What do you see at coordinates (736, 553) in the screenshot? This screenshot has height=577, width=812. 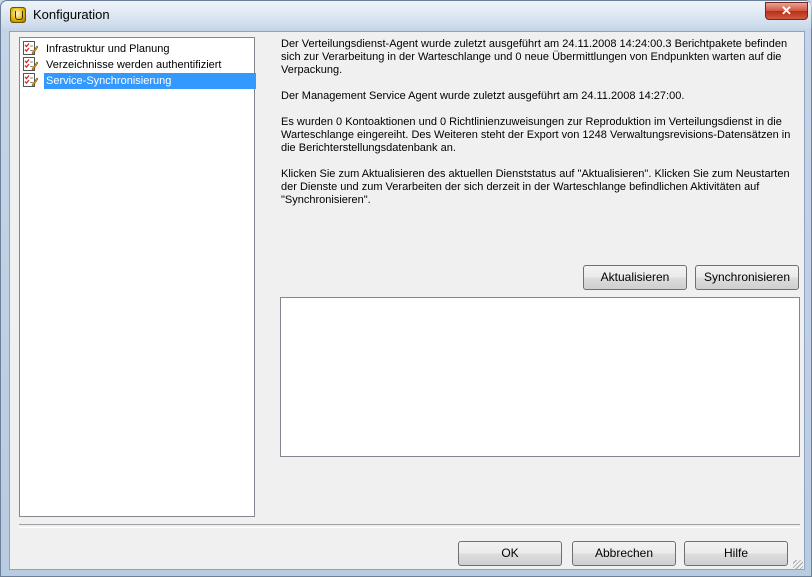 I see `help-button: Hilfe` at bounding box center [736, 553].